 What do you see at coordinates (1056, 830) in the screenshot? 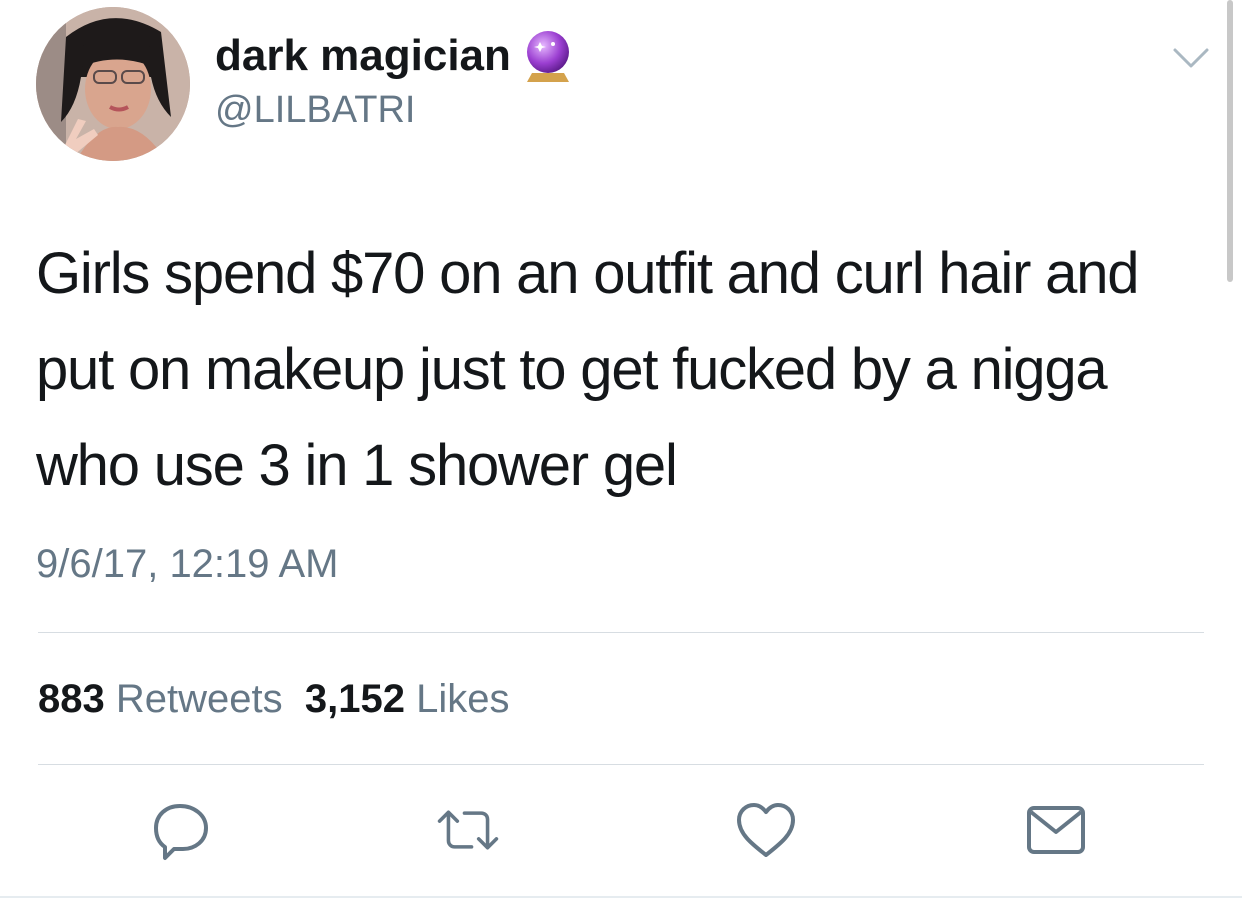
I see `direct-message-icon` at bounding box center [1056, 830].